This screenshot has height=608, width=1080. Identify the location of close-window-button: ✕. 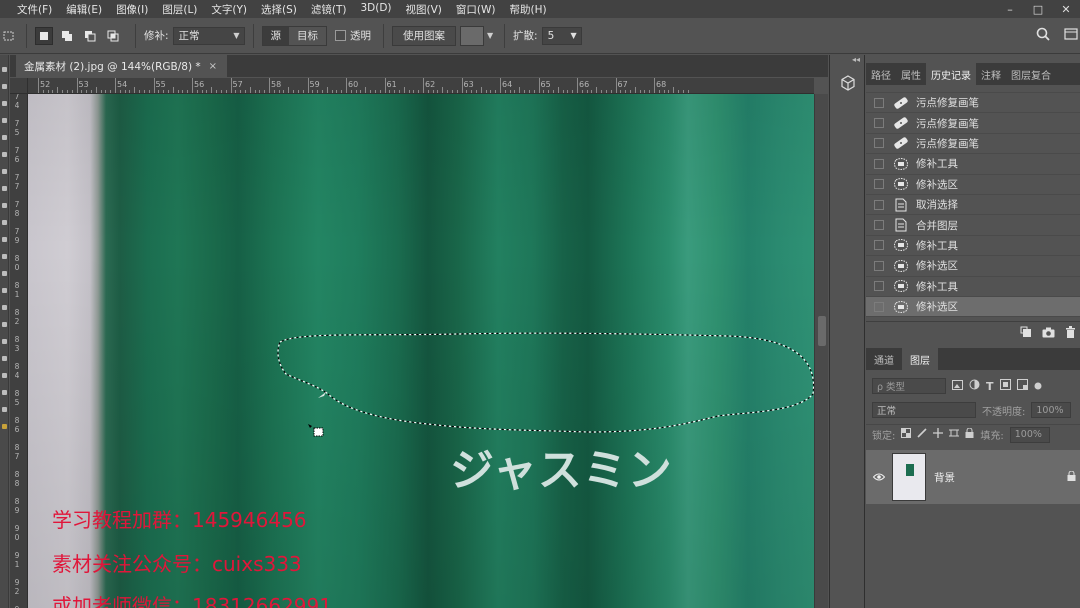
(1066, 9).